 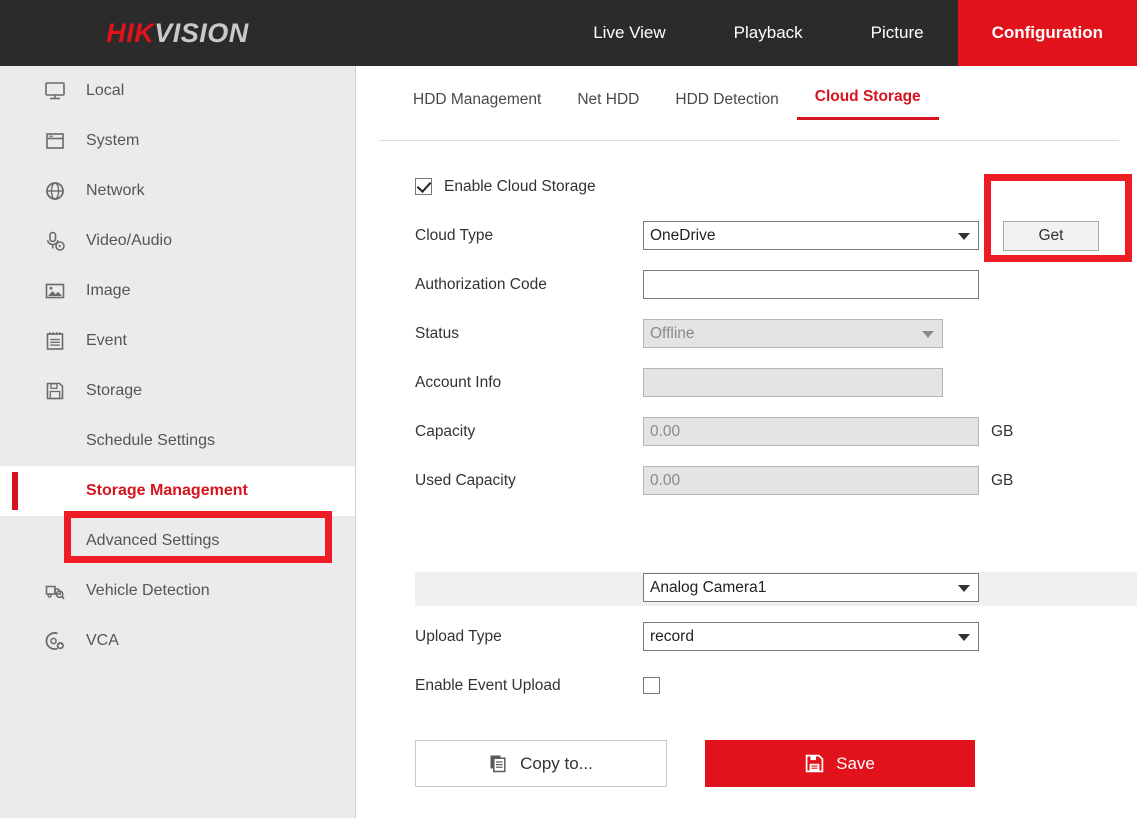 What do you see at coordinates (177, 141) in the screenshot?
I see `sidebar-item-system: System` at bounding box center [177, 141].